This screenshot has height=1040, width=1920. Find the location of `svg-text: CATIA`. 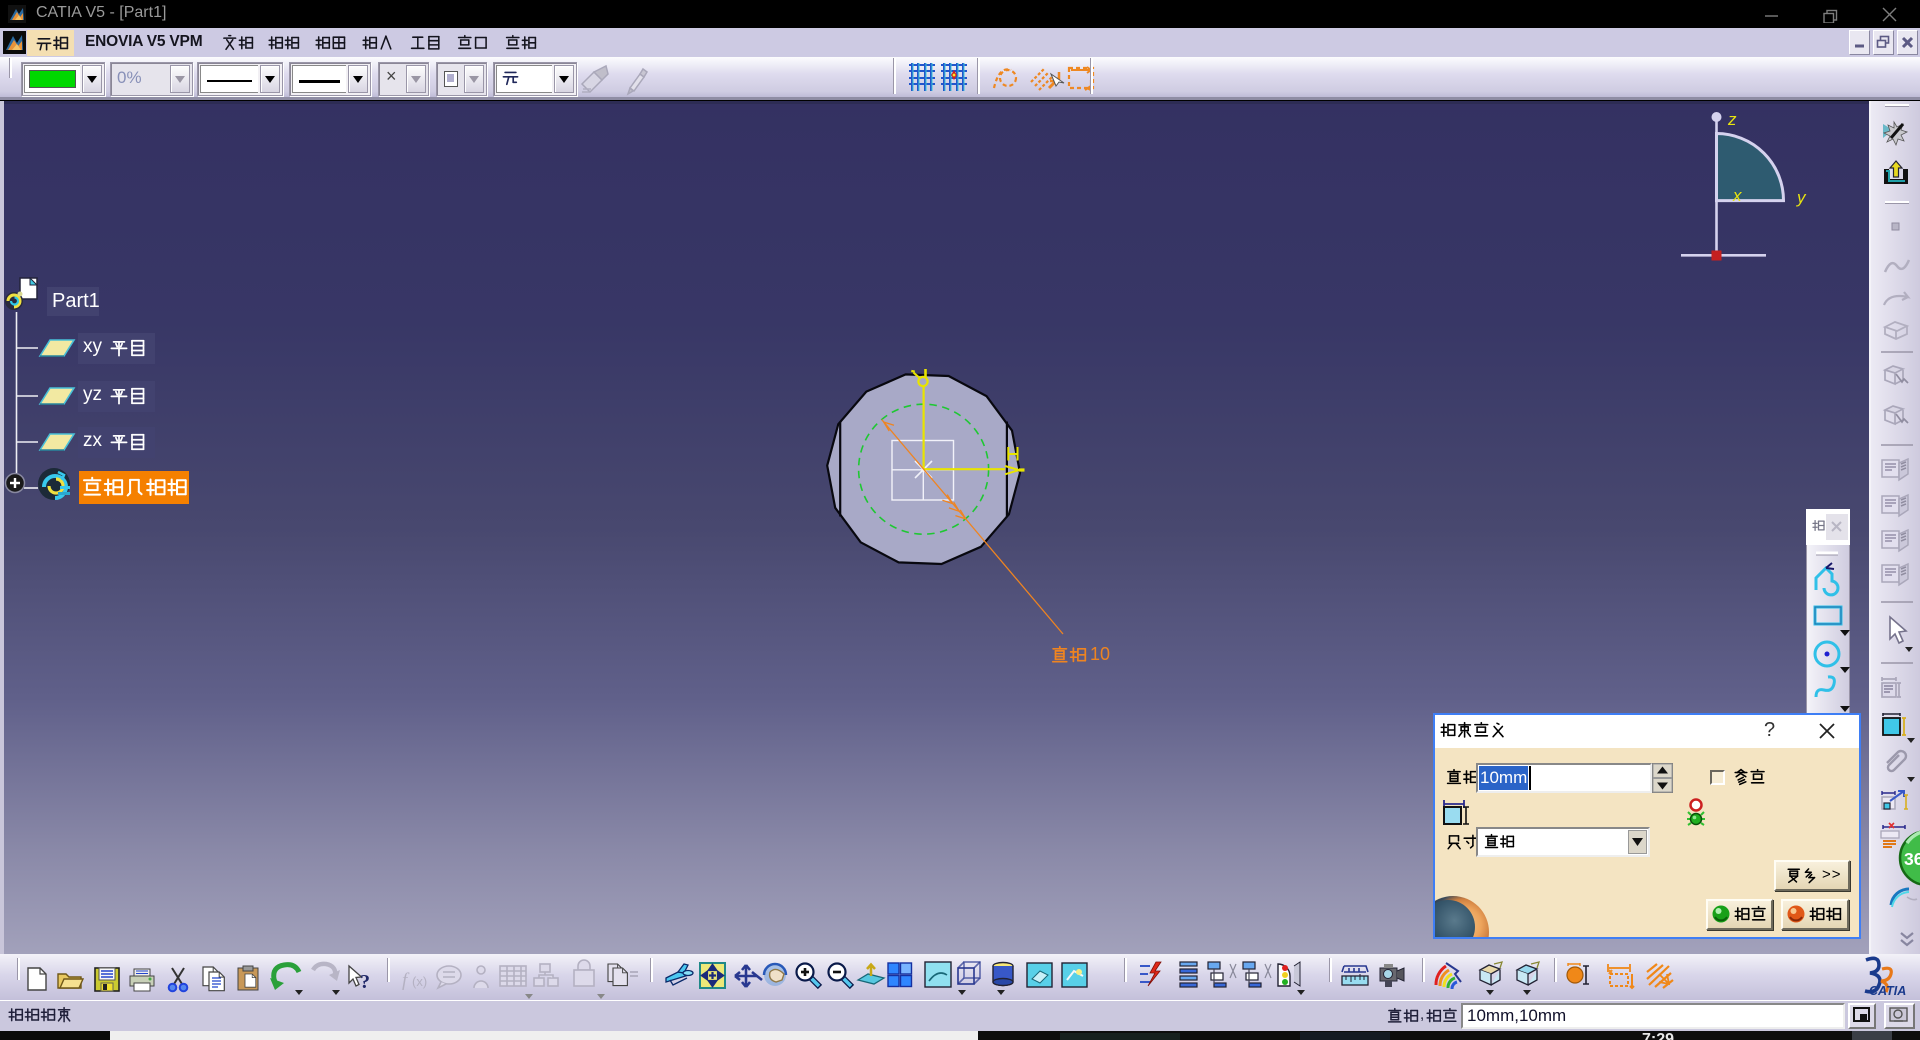

svg-text: CATIA is located at coordinates (1887, 991).